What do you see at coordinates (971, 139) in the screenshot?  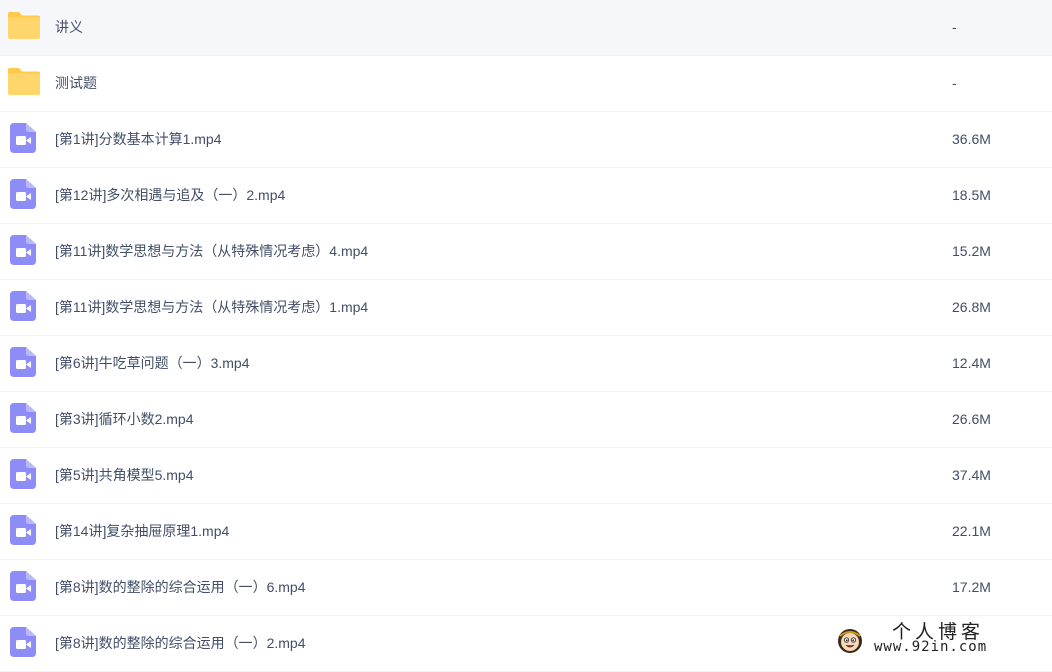 I see `file-size: 36.6M` at bounding box center [971, 139].